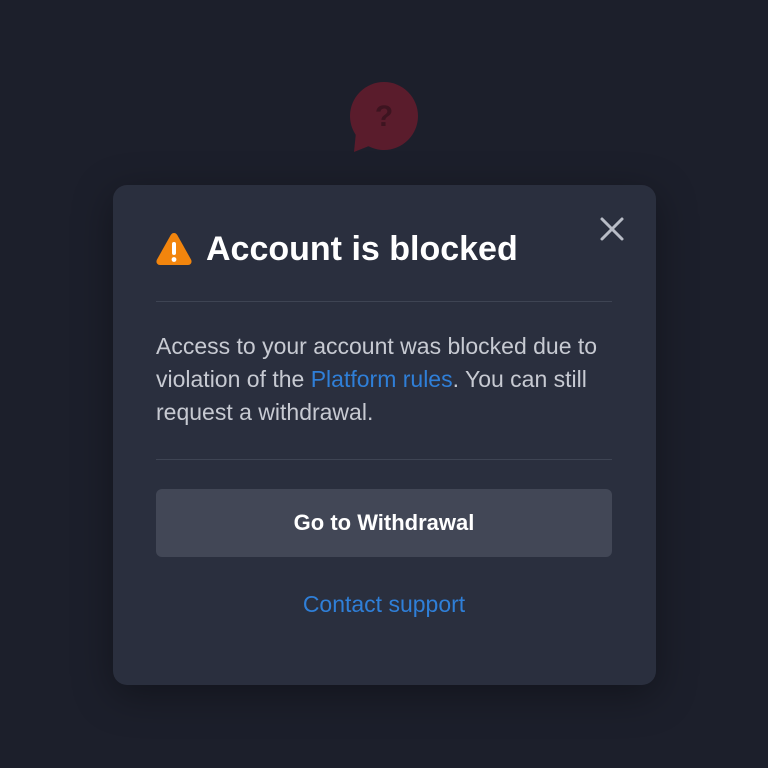 The image size is (768, 768). Describe the element at coordinates (384, 604) in the screenshot. I see `contact-support-link: Contact support` at that location.